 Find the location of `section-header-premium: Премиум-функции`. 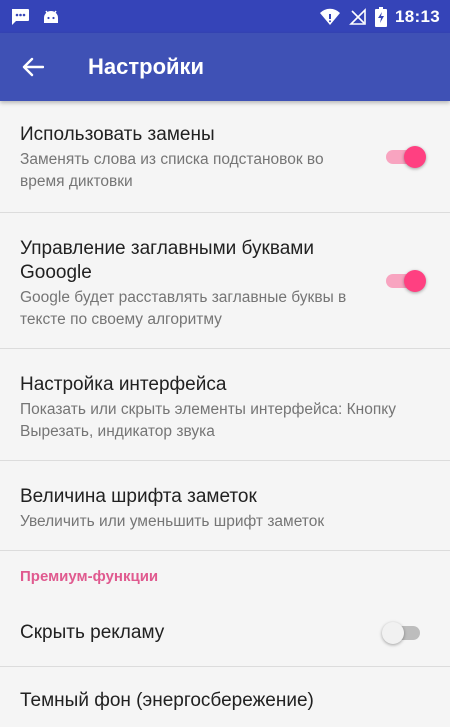

section-header-premium: Премиум-функции is located at coordinates (89, 576).